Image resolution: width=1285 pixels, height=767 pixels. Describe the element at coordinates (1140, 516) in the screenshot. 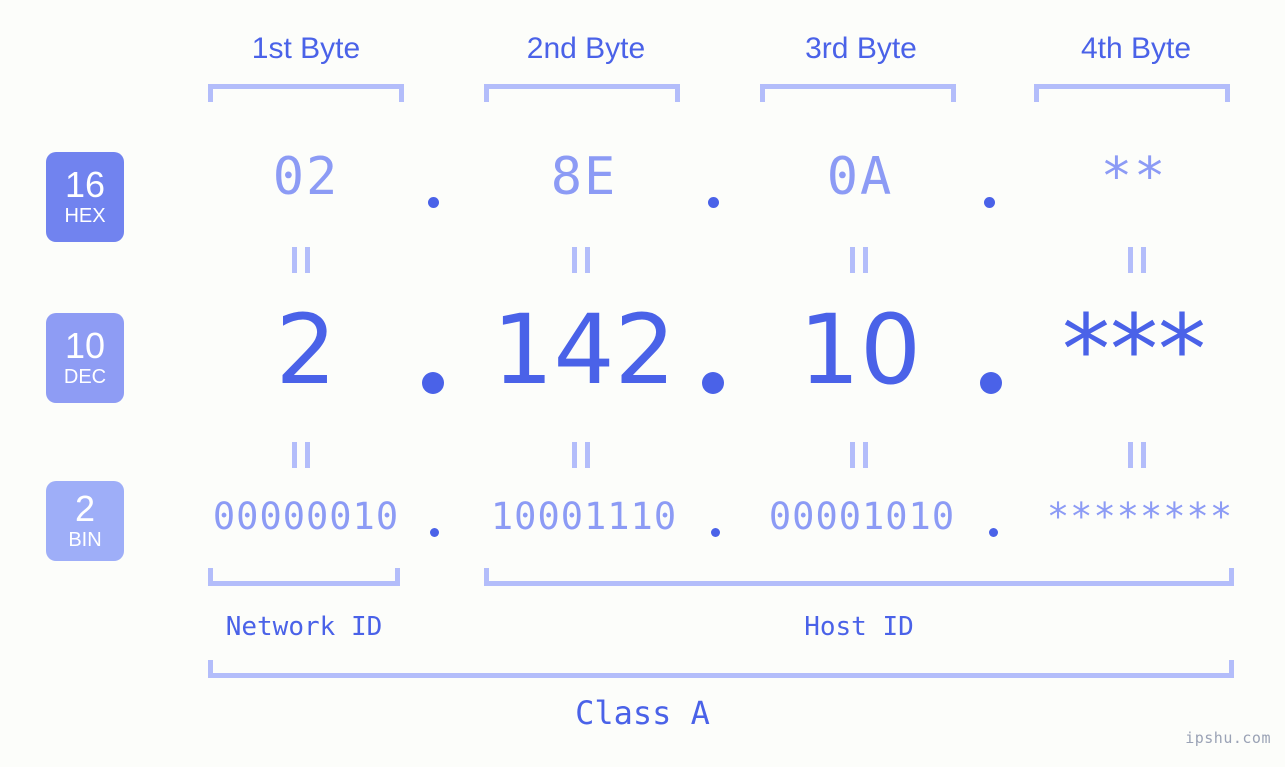

I see `bin-byte-4: ********` at that location.